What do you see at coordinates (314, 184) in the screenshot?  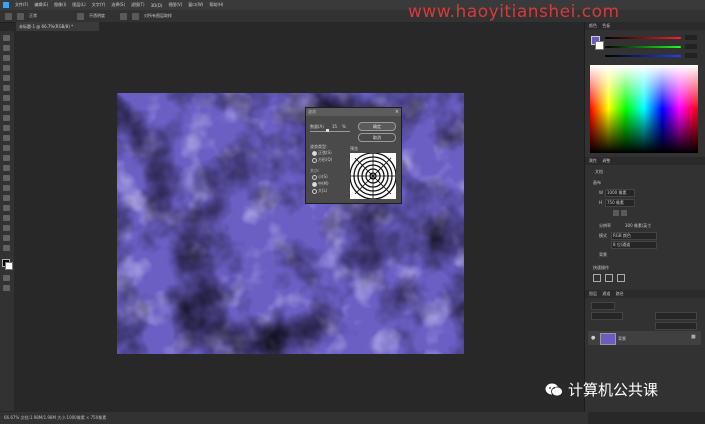 I see `size-medium-radio` at bounding box center [314, 184].